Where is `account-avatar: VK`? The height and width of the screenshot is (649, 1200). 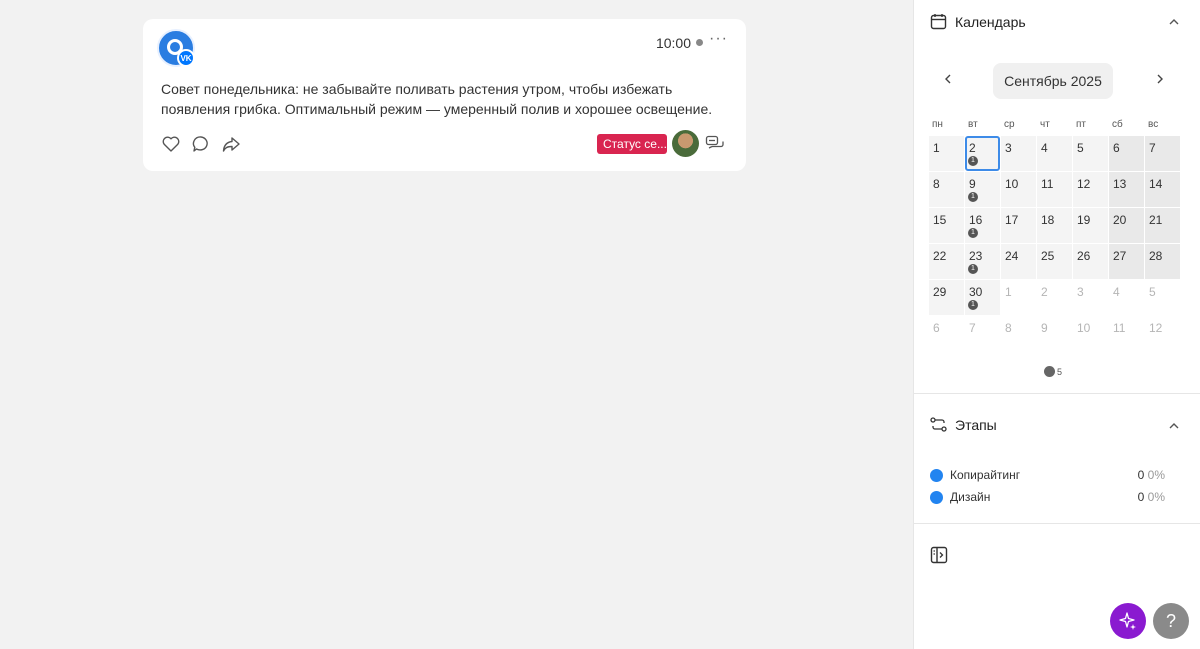 account-avatar: VK is located at coordinates (176, 48).